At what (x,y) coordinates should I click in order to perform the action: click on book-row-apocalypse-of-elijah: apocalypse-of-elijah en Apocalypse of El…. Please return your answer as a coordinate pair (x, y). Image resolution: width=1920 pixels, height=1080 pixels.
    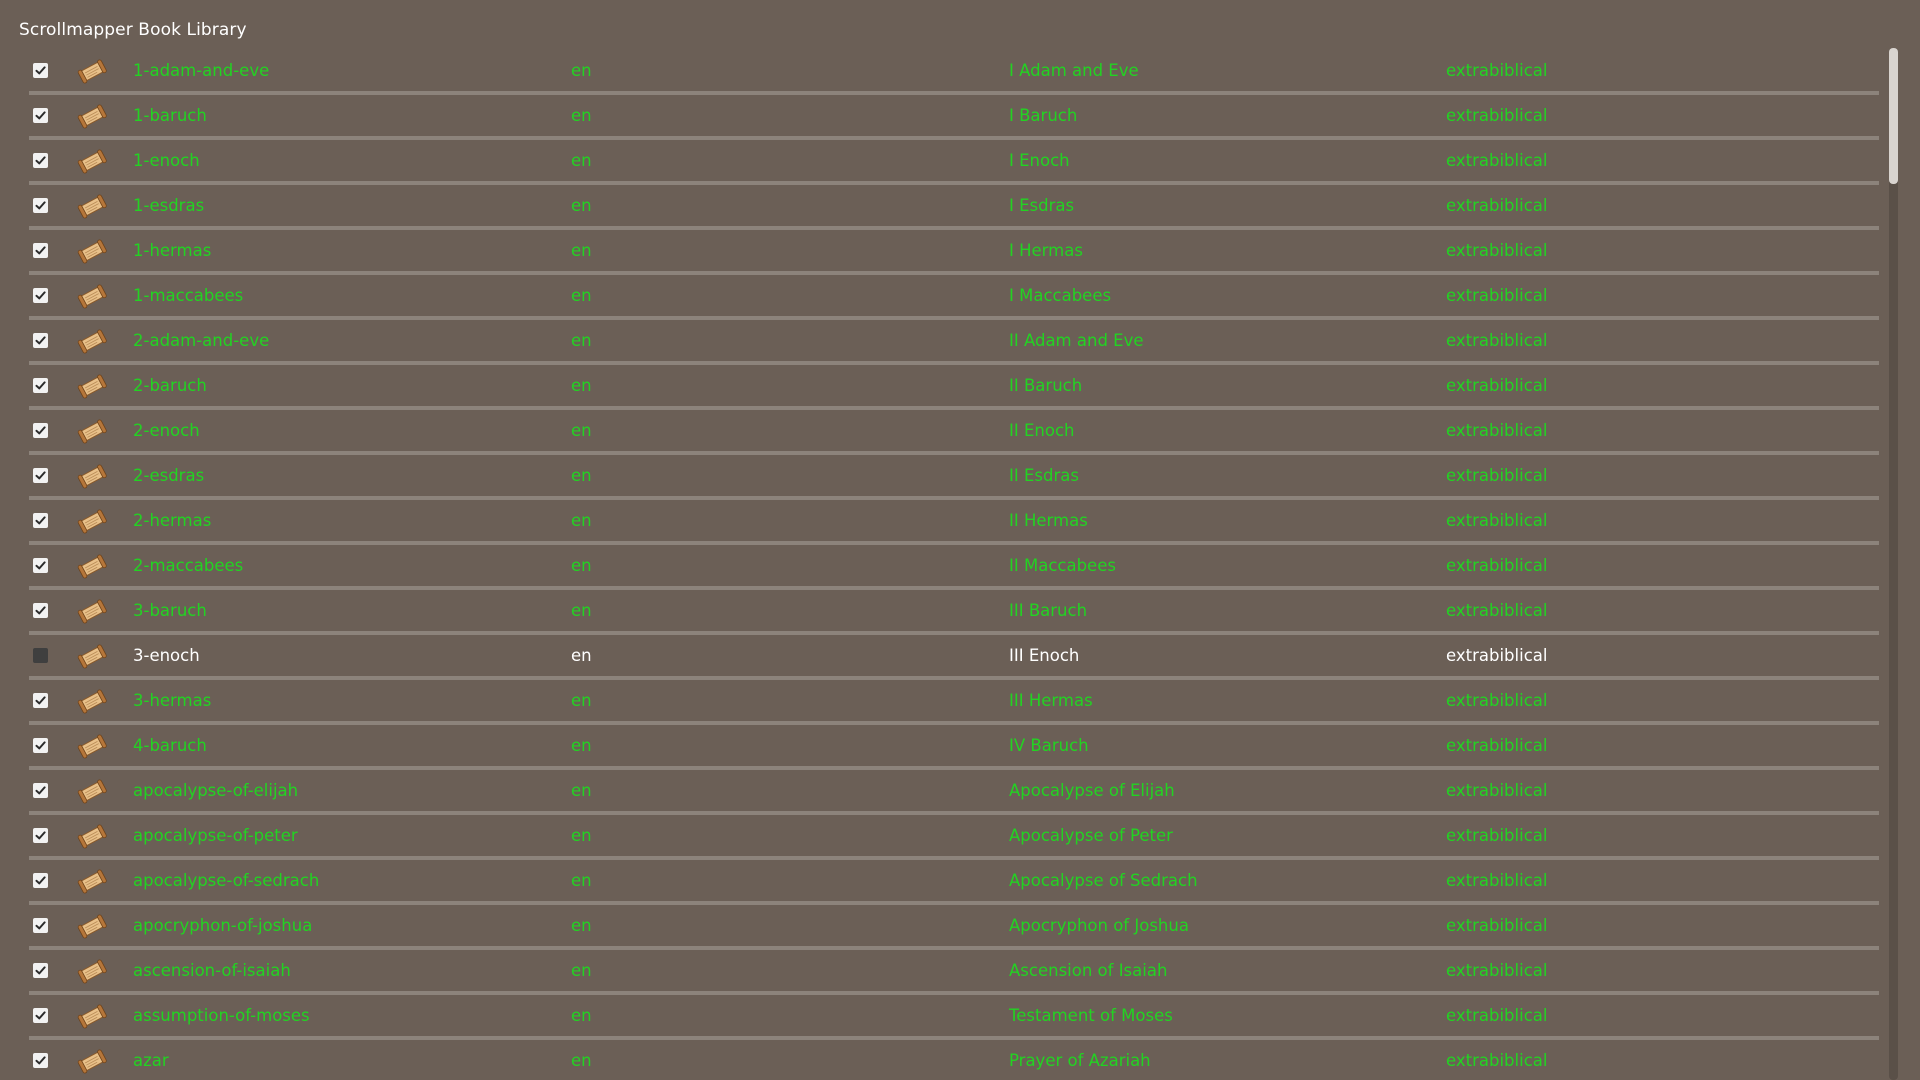
    Looking at the image, I should click on (954, 792).